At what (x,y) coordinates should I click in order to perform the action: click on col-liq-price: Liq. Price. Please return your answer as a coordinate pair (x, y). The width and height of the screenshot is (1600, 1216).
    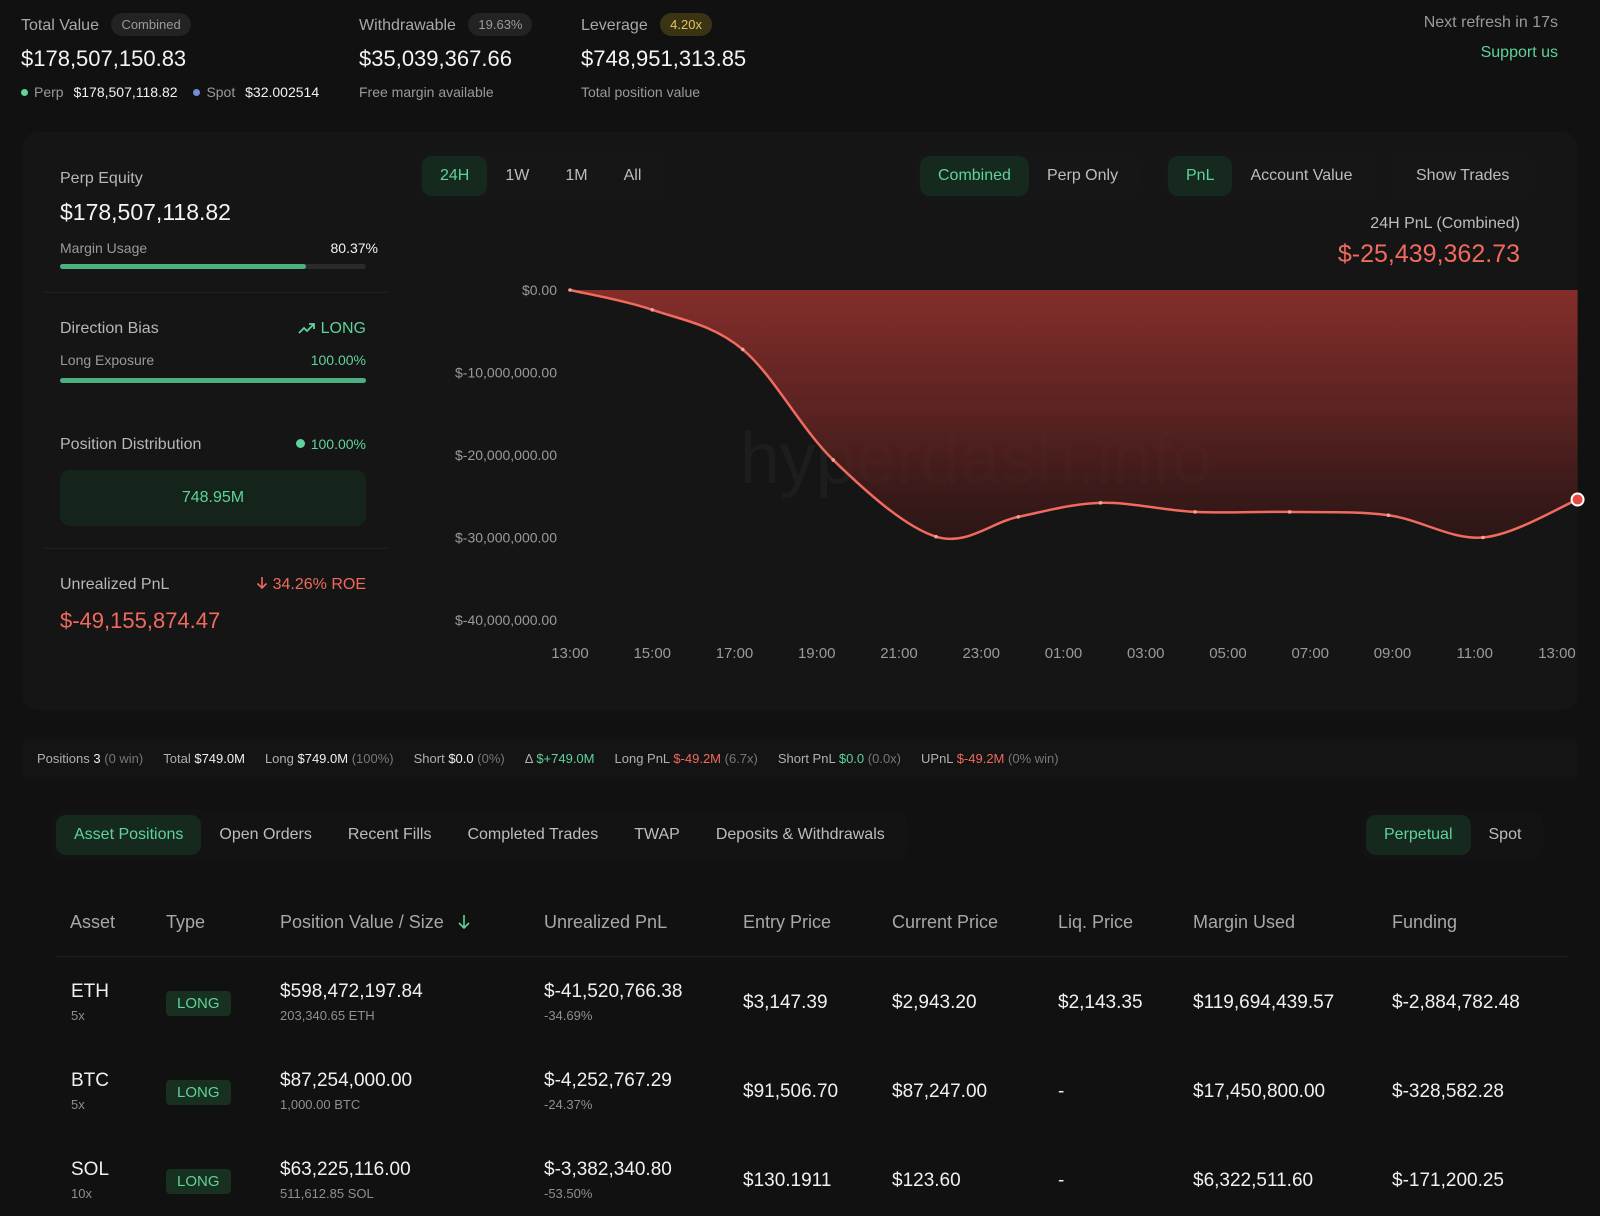
    Looking at the image, I should click on (1095, 922).